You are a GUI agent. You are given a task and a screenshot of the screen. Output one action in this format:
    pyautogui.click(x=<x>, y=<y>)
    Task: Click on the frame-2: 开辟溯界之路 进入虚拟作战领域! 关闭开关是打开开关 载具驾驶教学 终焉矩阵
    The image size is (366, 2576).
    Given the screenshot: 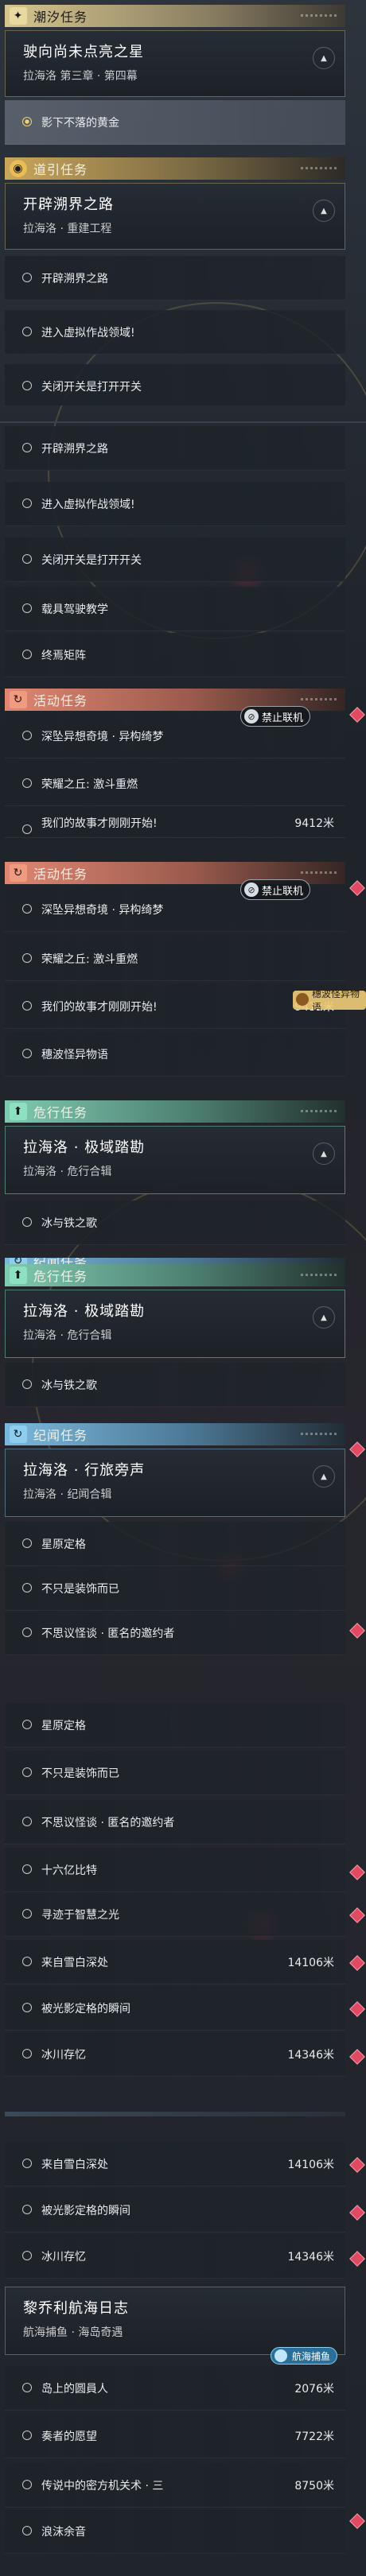 What is the action you would take?
    pyautogui.click(x=183, y=552)
    